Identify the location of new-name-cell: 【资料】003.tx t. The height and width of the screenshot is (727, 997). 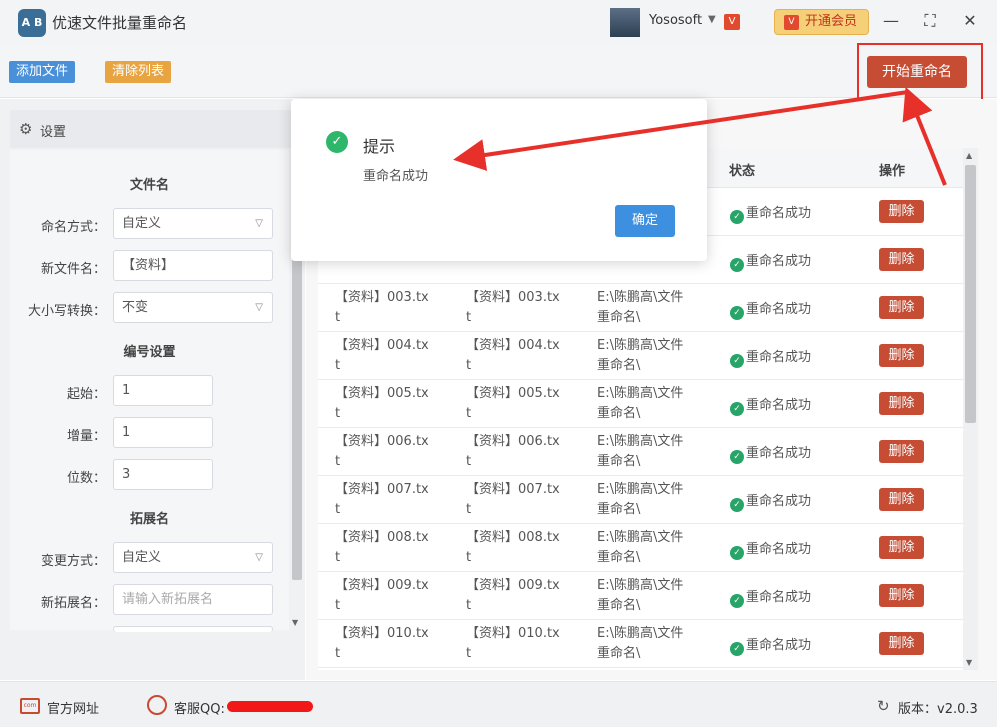
(513, 307).